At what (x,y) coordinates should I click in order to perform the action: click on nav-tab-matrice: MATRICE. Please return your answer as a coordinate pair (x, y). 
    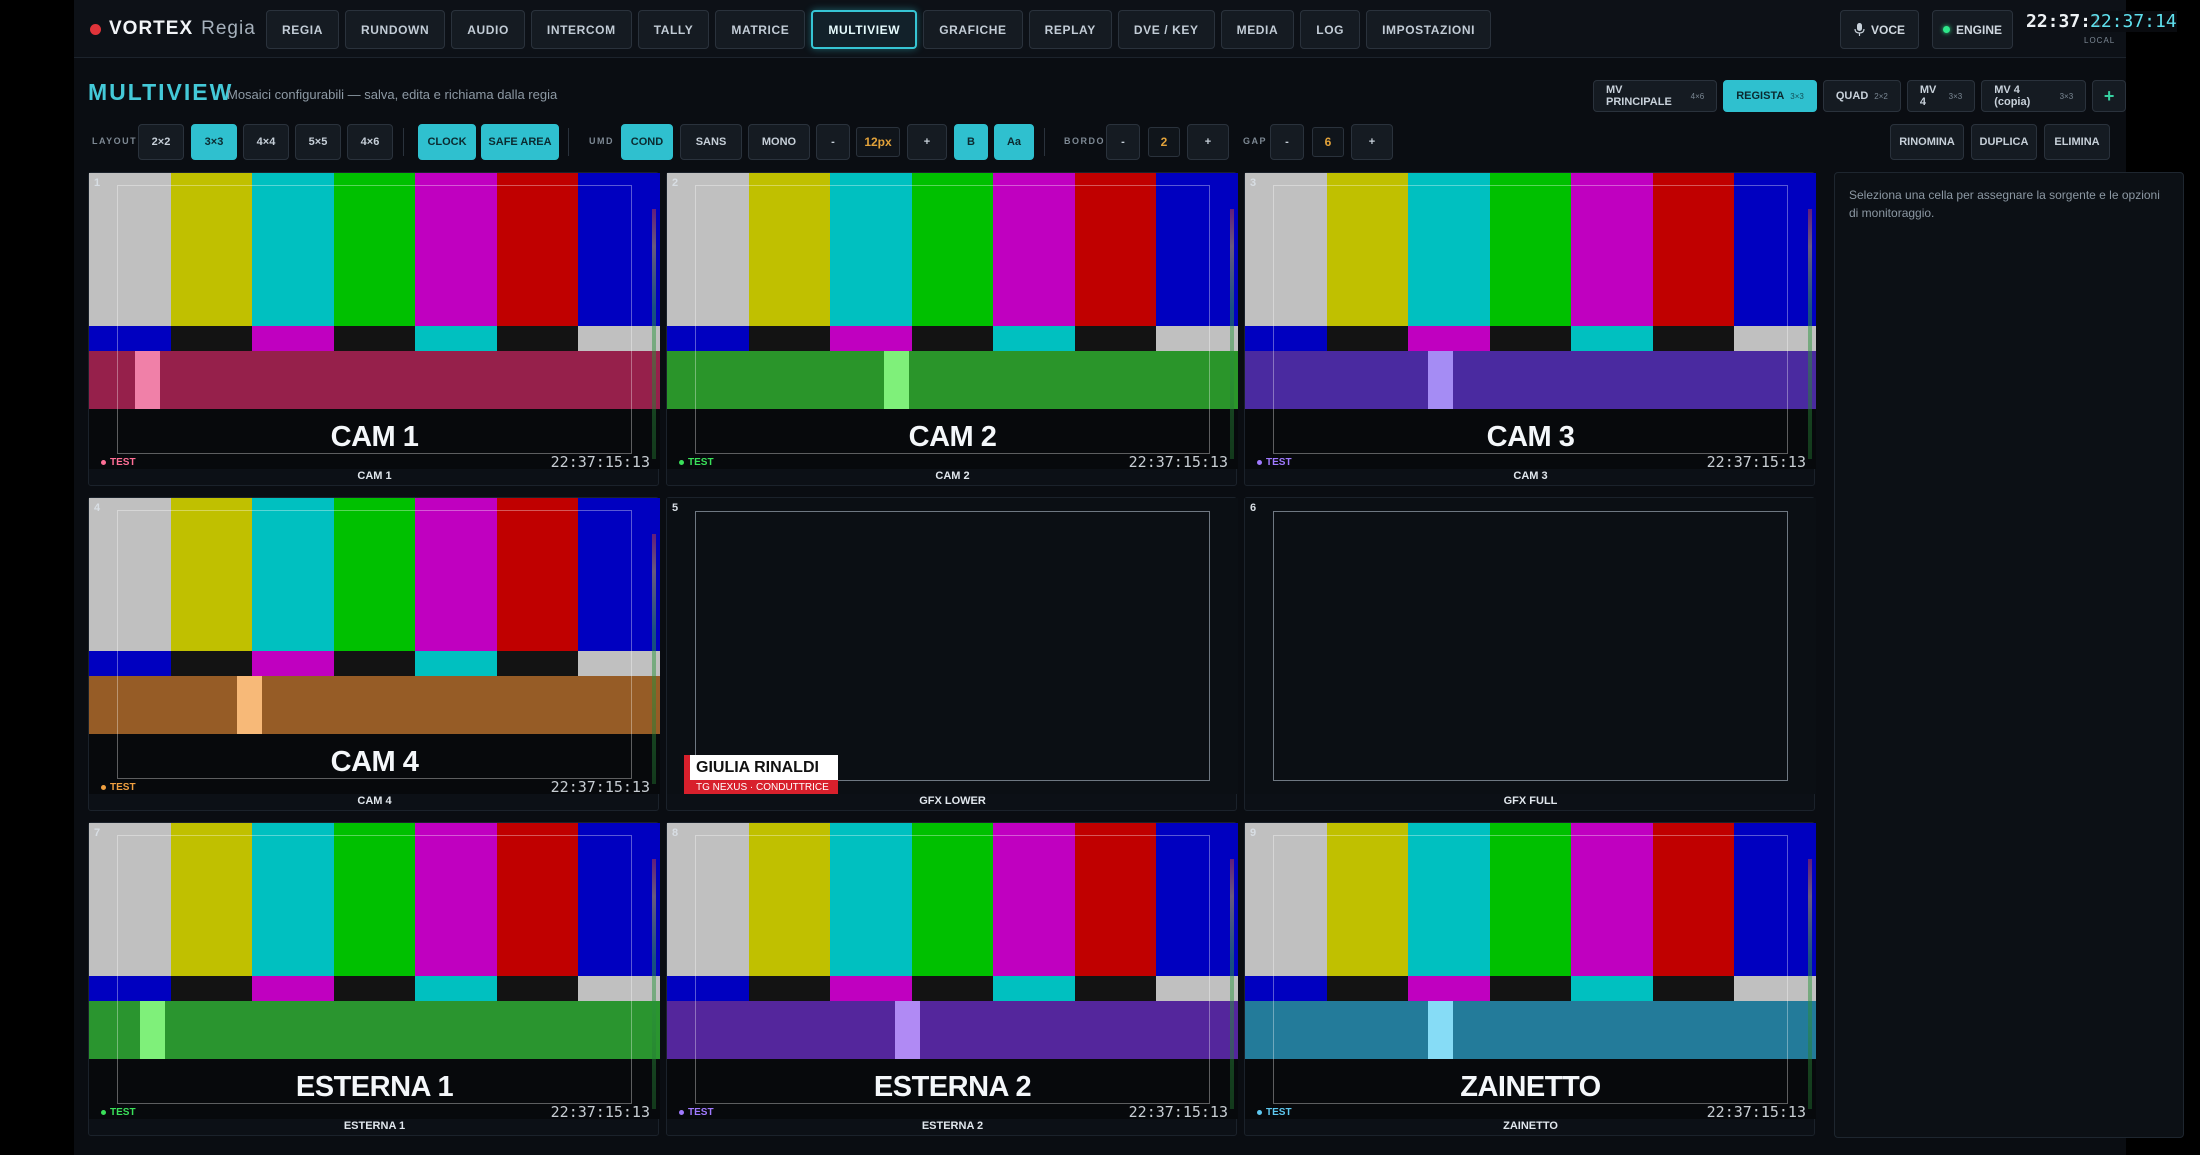
    Looking at the image, I should click on (760, 29).